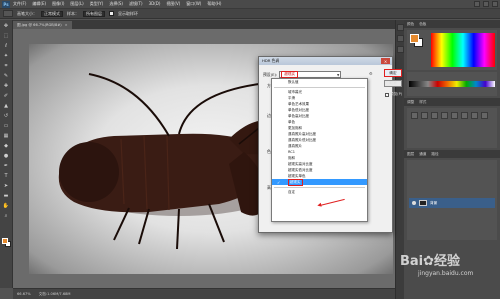  I want to click on layers-panel-tabs: 图层 通道 路径, so click(452, 154).